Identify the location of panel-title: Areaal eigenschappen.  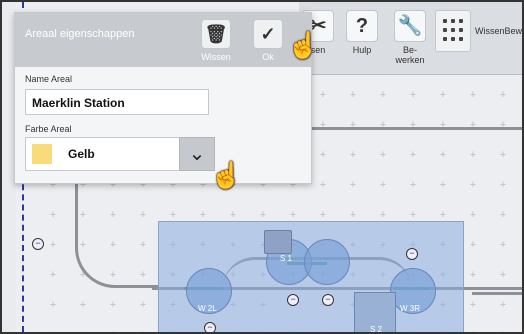
(80, 34).